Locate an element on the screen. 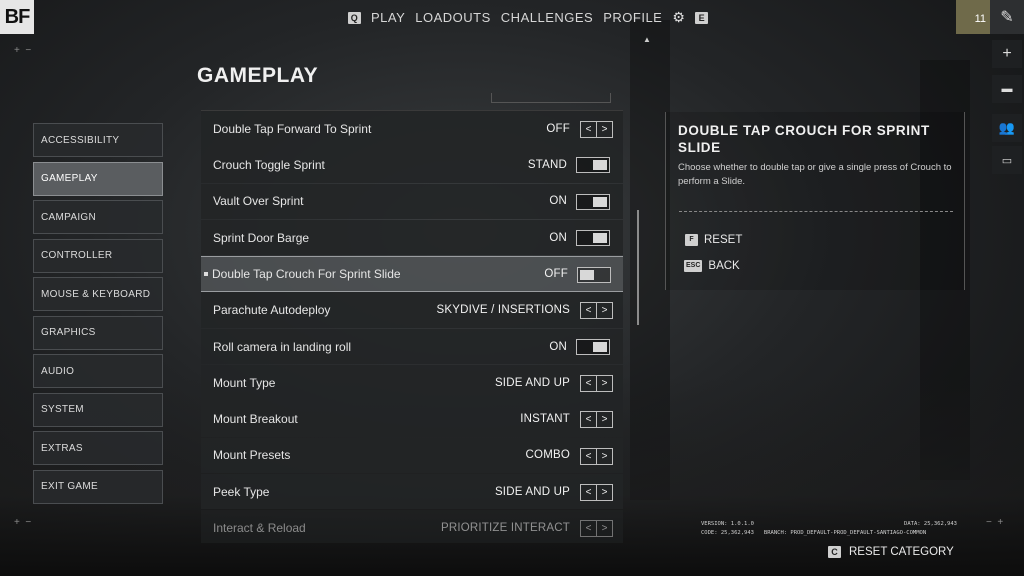  back-button: ESC BACK is located at coordinates (712, 266).